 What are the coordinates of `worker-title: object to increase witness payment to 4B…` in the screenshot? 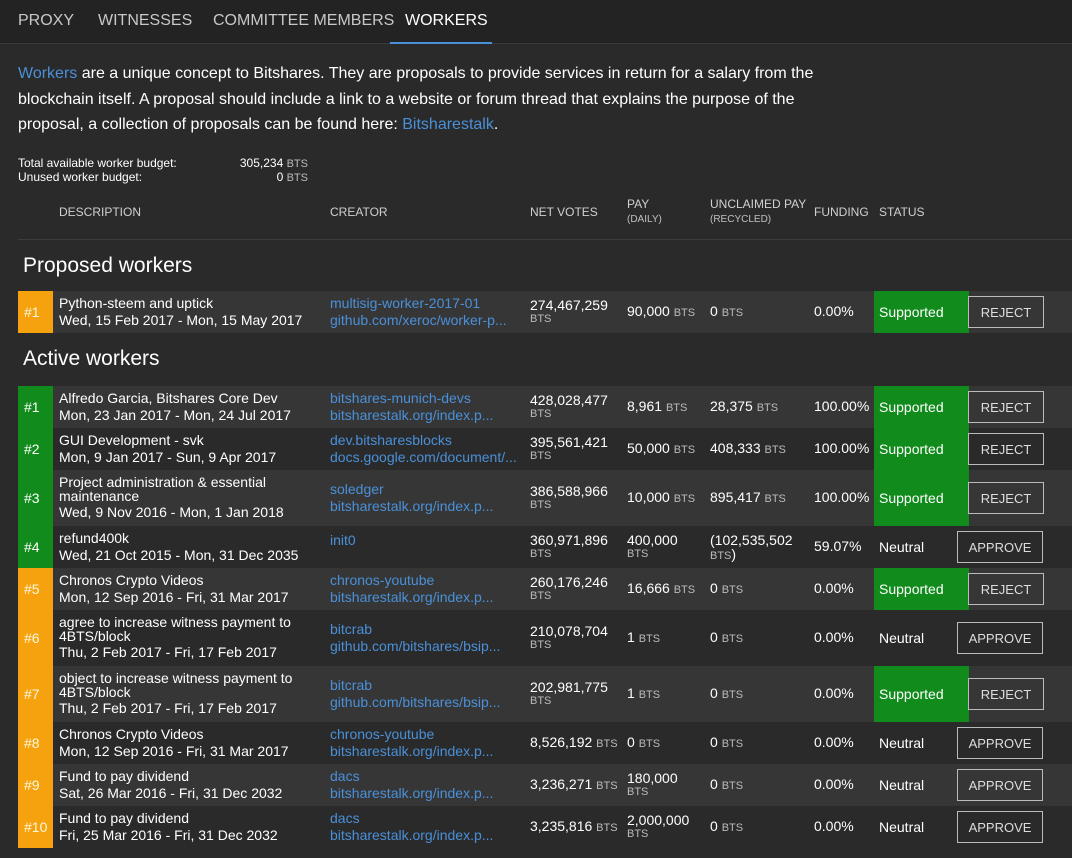 It's located at (176, 685).